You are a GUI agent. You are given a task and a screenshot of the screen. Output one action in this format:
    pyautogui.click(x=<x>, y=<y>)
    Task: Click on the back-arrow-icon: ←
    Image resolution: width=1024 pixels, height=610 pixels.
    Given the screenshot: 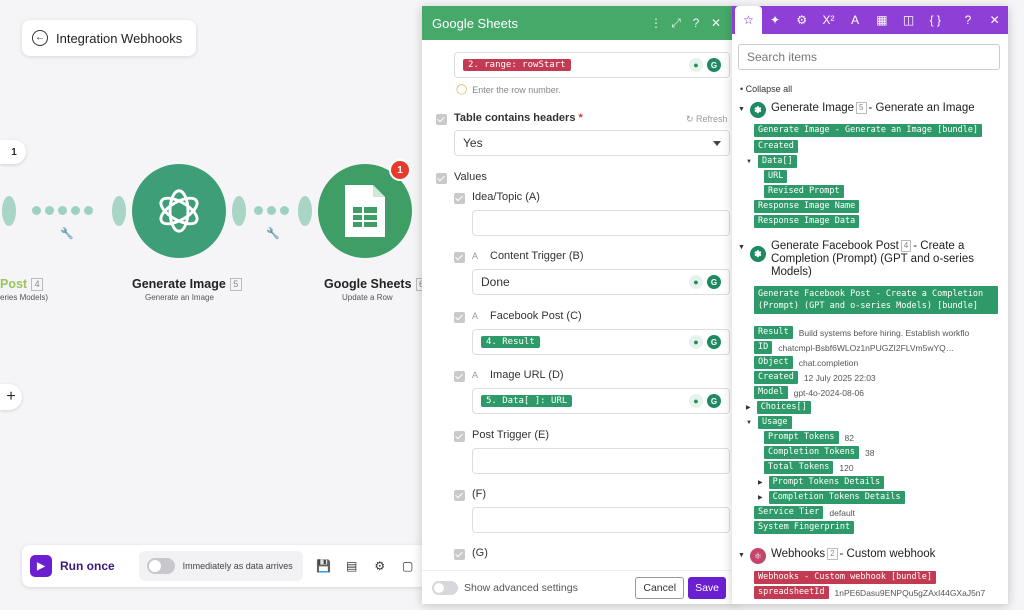 What is the action you would take?
    pyautogui.click(x=40, y=38)
    